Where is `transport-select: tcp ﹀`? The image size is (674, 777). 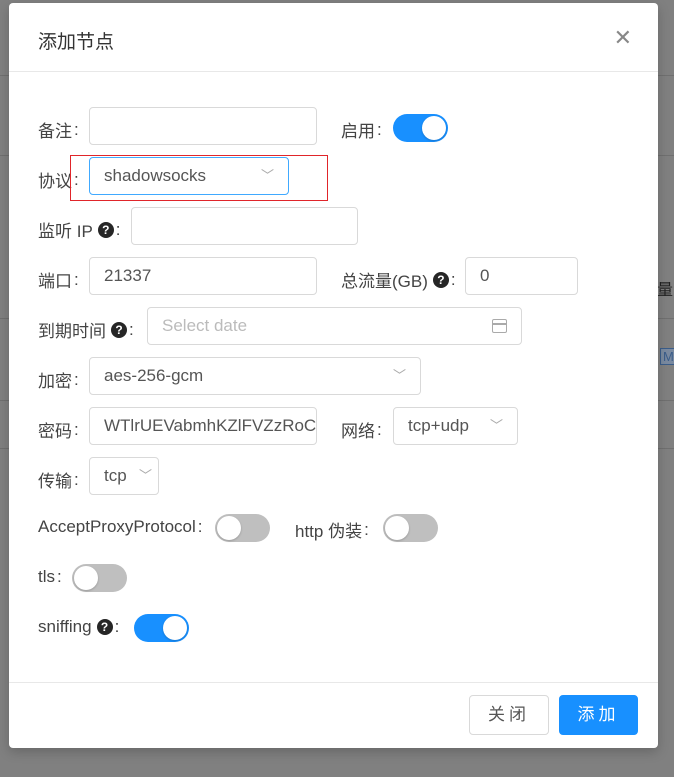
transport-select: tcp ﹀ is located at coordinates (124, 476).